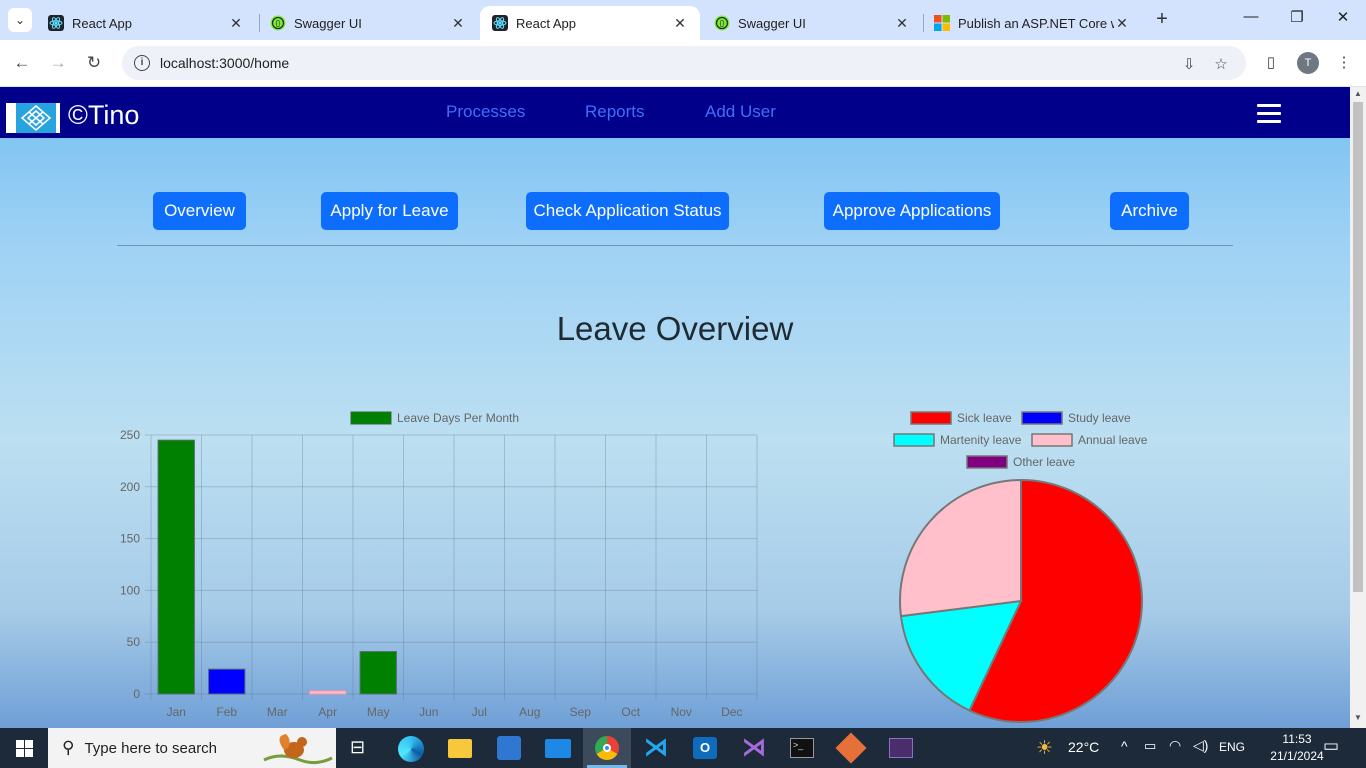 This screenshot has height=768, width=1366. I want to click on task-view-icon: ⊟, so click(357, 747).